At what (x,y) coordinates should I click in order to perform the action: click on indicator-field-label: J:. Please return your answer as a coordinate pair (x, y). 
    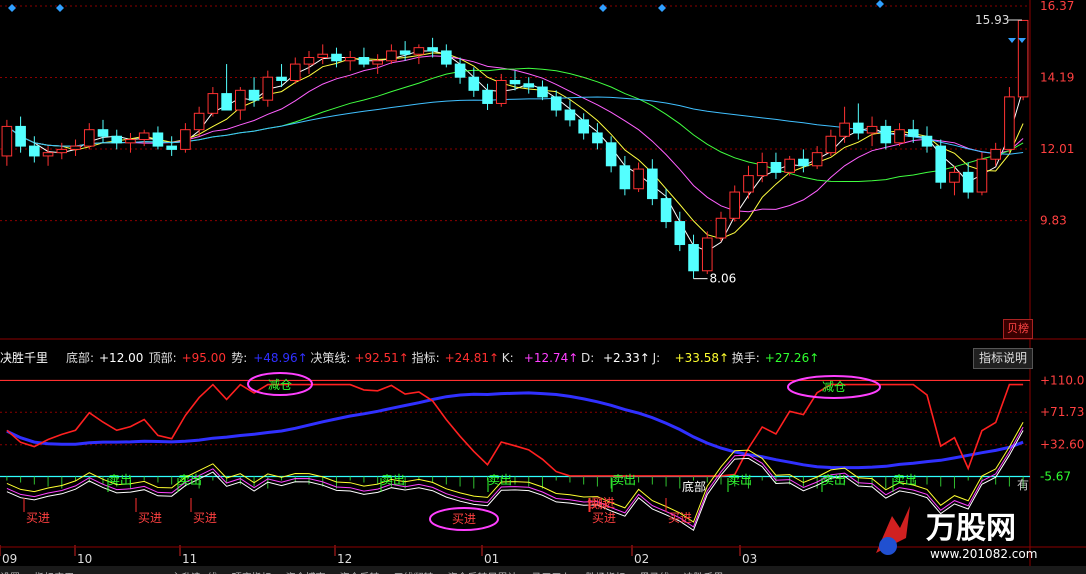
    Looking at the image, I should click on (656, 358).